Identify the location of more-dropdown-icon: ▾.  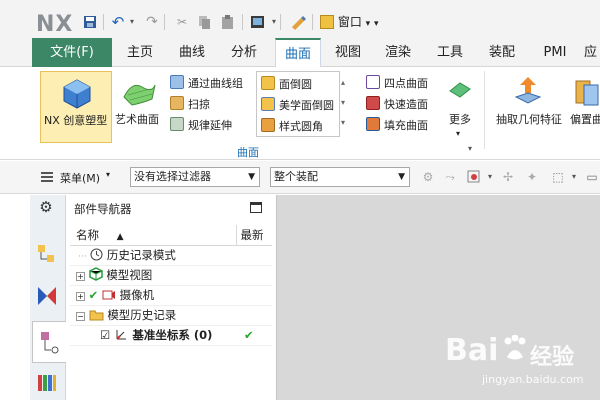
(458, 133).